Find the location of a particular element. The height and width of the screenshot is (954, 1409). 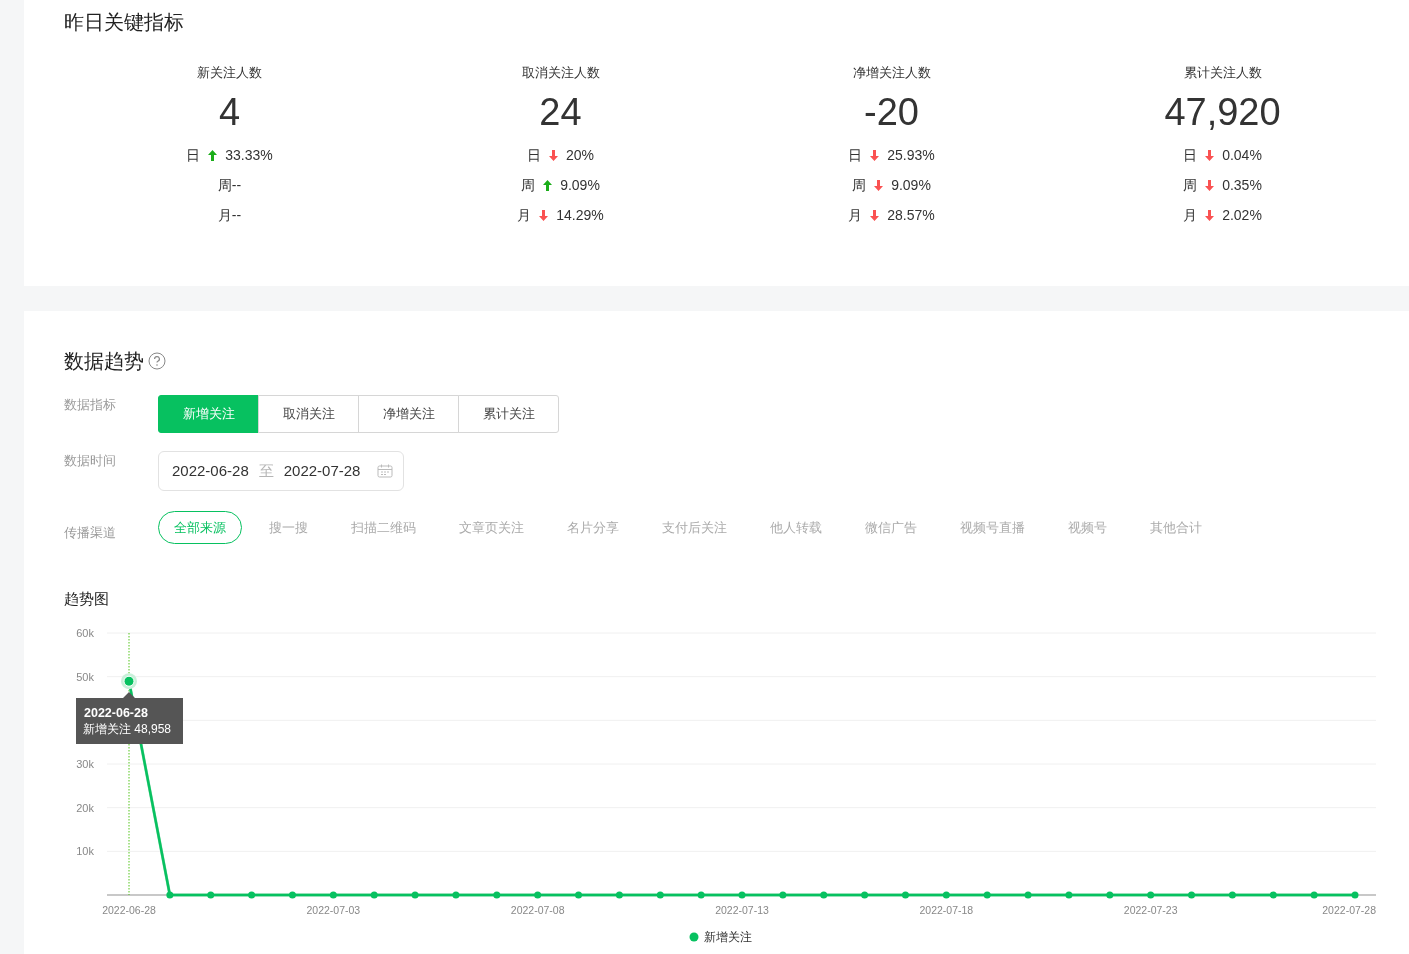

change-value: 14.29% is located at coordinates (580, 215).